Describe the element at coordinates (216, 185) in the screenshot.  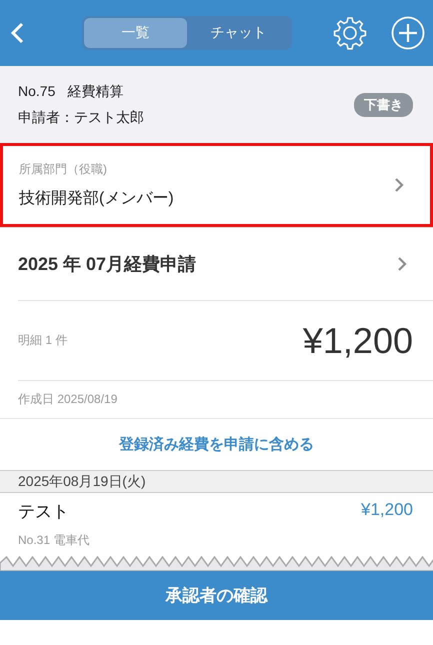
I see `department-row: 所属部門（役職) 技術開発部(メンバー)` at that location.